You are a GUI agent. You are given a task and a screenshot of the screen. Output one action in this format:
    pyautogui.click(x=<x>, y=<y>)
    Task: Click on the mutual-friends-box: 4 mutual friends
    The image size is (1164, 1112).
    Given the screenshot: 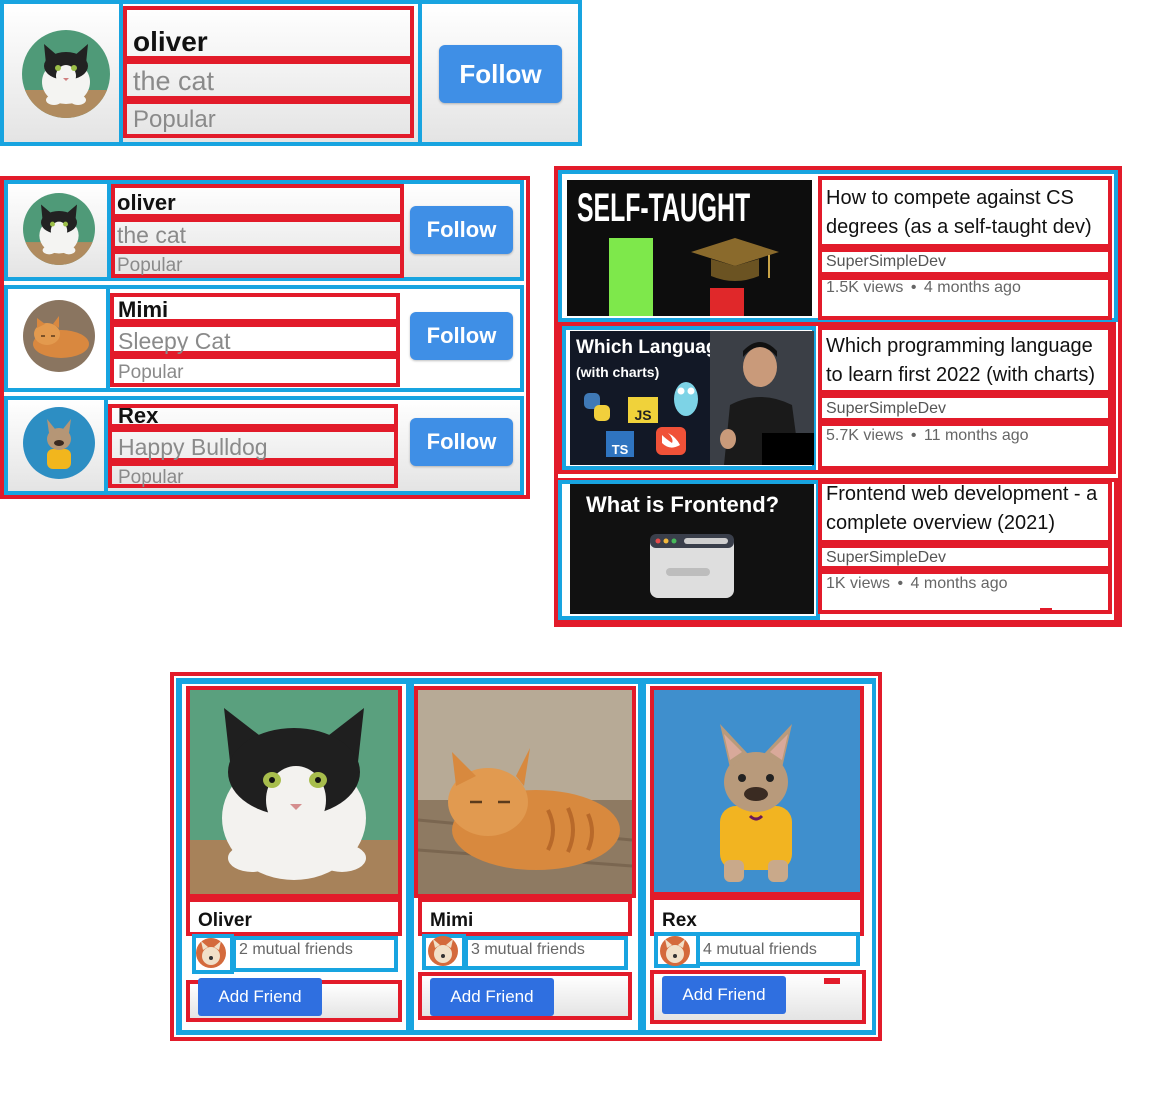 What is the action you would take?
    pyautogui.click(x=778, y=949)
    